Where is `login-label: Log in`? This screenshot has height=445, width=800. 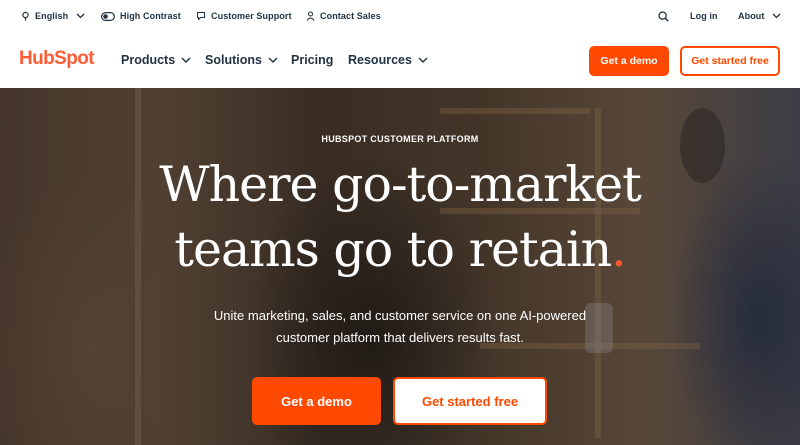 login-label: Log in is located at coordinates (704, 16).